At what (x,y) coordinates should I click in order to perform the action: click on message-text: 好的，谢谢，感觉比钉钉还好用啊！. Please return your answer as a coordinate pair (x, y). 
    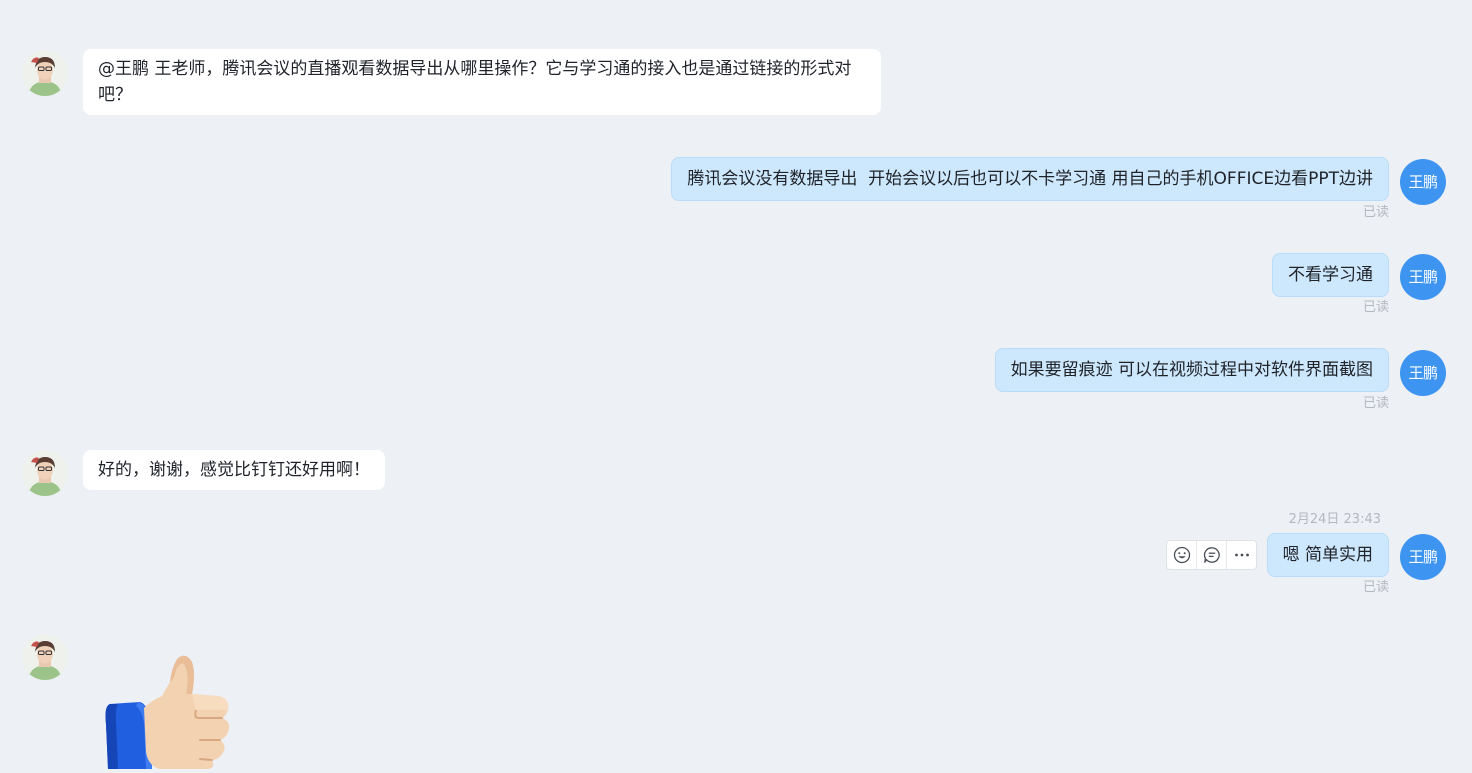
    Looking at the image, I should click on (234, 470).